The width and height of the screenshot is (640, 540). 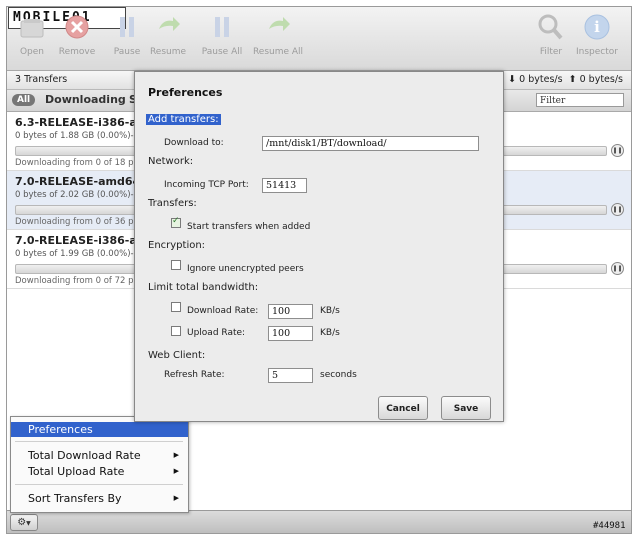 I want to click on network-header: Network:, so click(x=171, y=161).